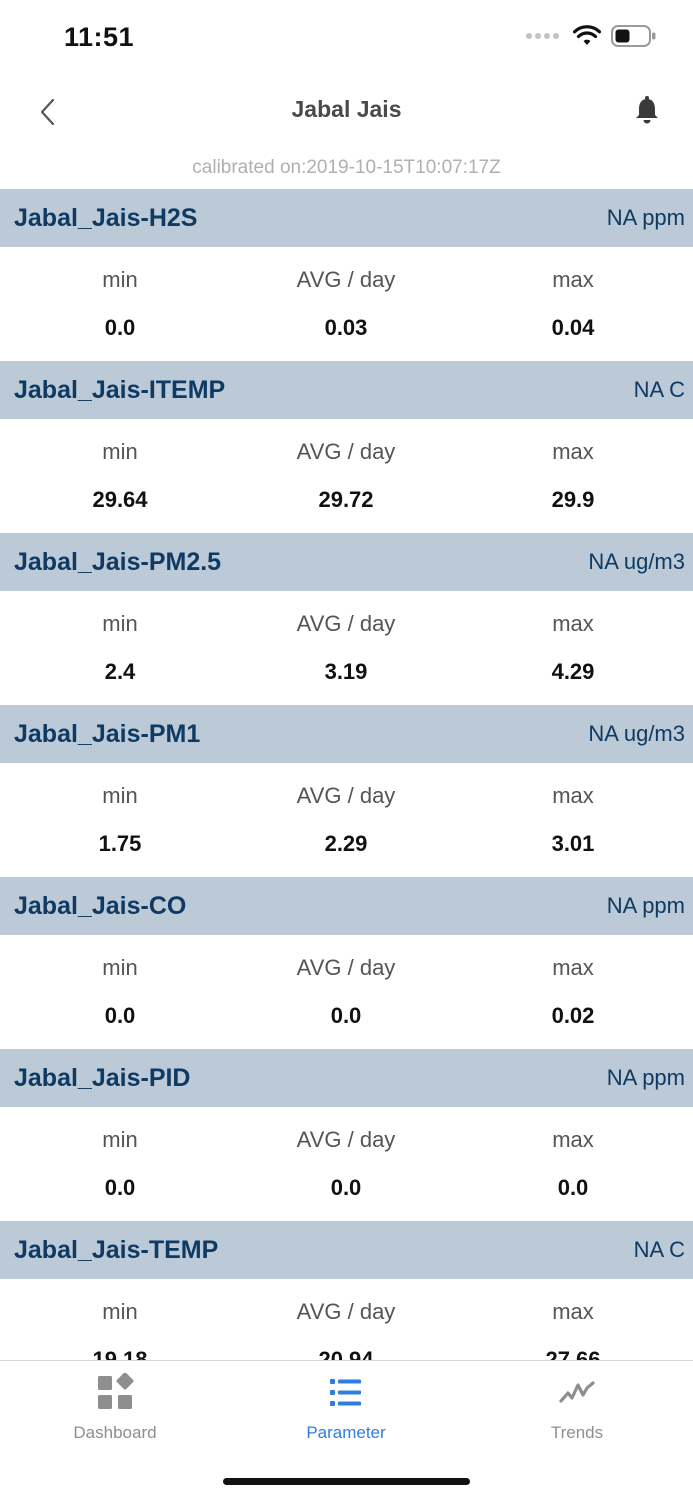 The height and width of the screenshot is (1500, 693). What do you see at coordinates (116, 1249) in the screenshot?
I see `parameter-name: Jabal_Jais-TEMP` at bounding box center [116, 1249].